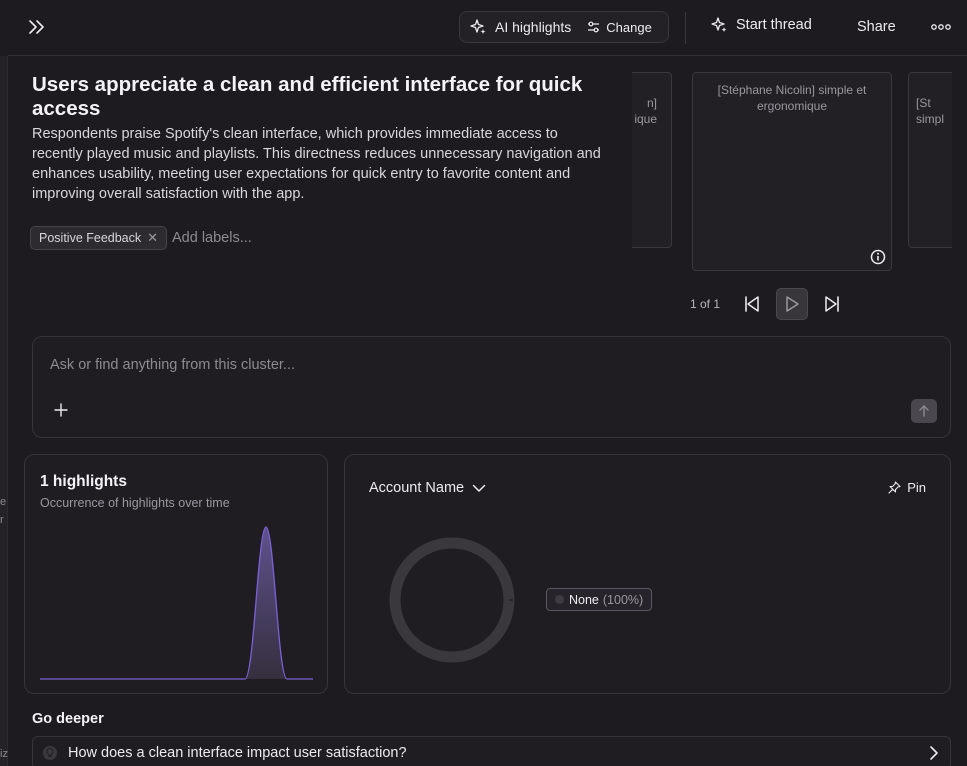 The width and height of the screenshot is (967, 766). I want to click on lightbulb-icon, so click(50, 753).